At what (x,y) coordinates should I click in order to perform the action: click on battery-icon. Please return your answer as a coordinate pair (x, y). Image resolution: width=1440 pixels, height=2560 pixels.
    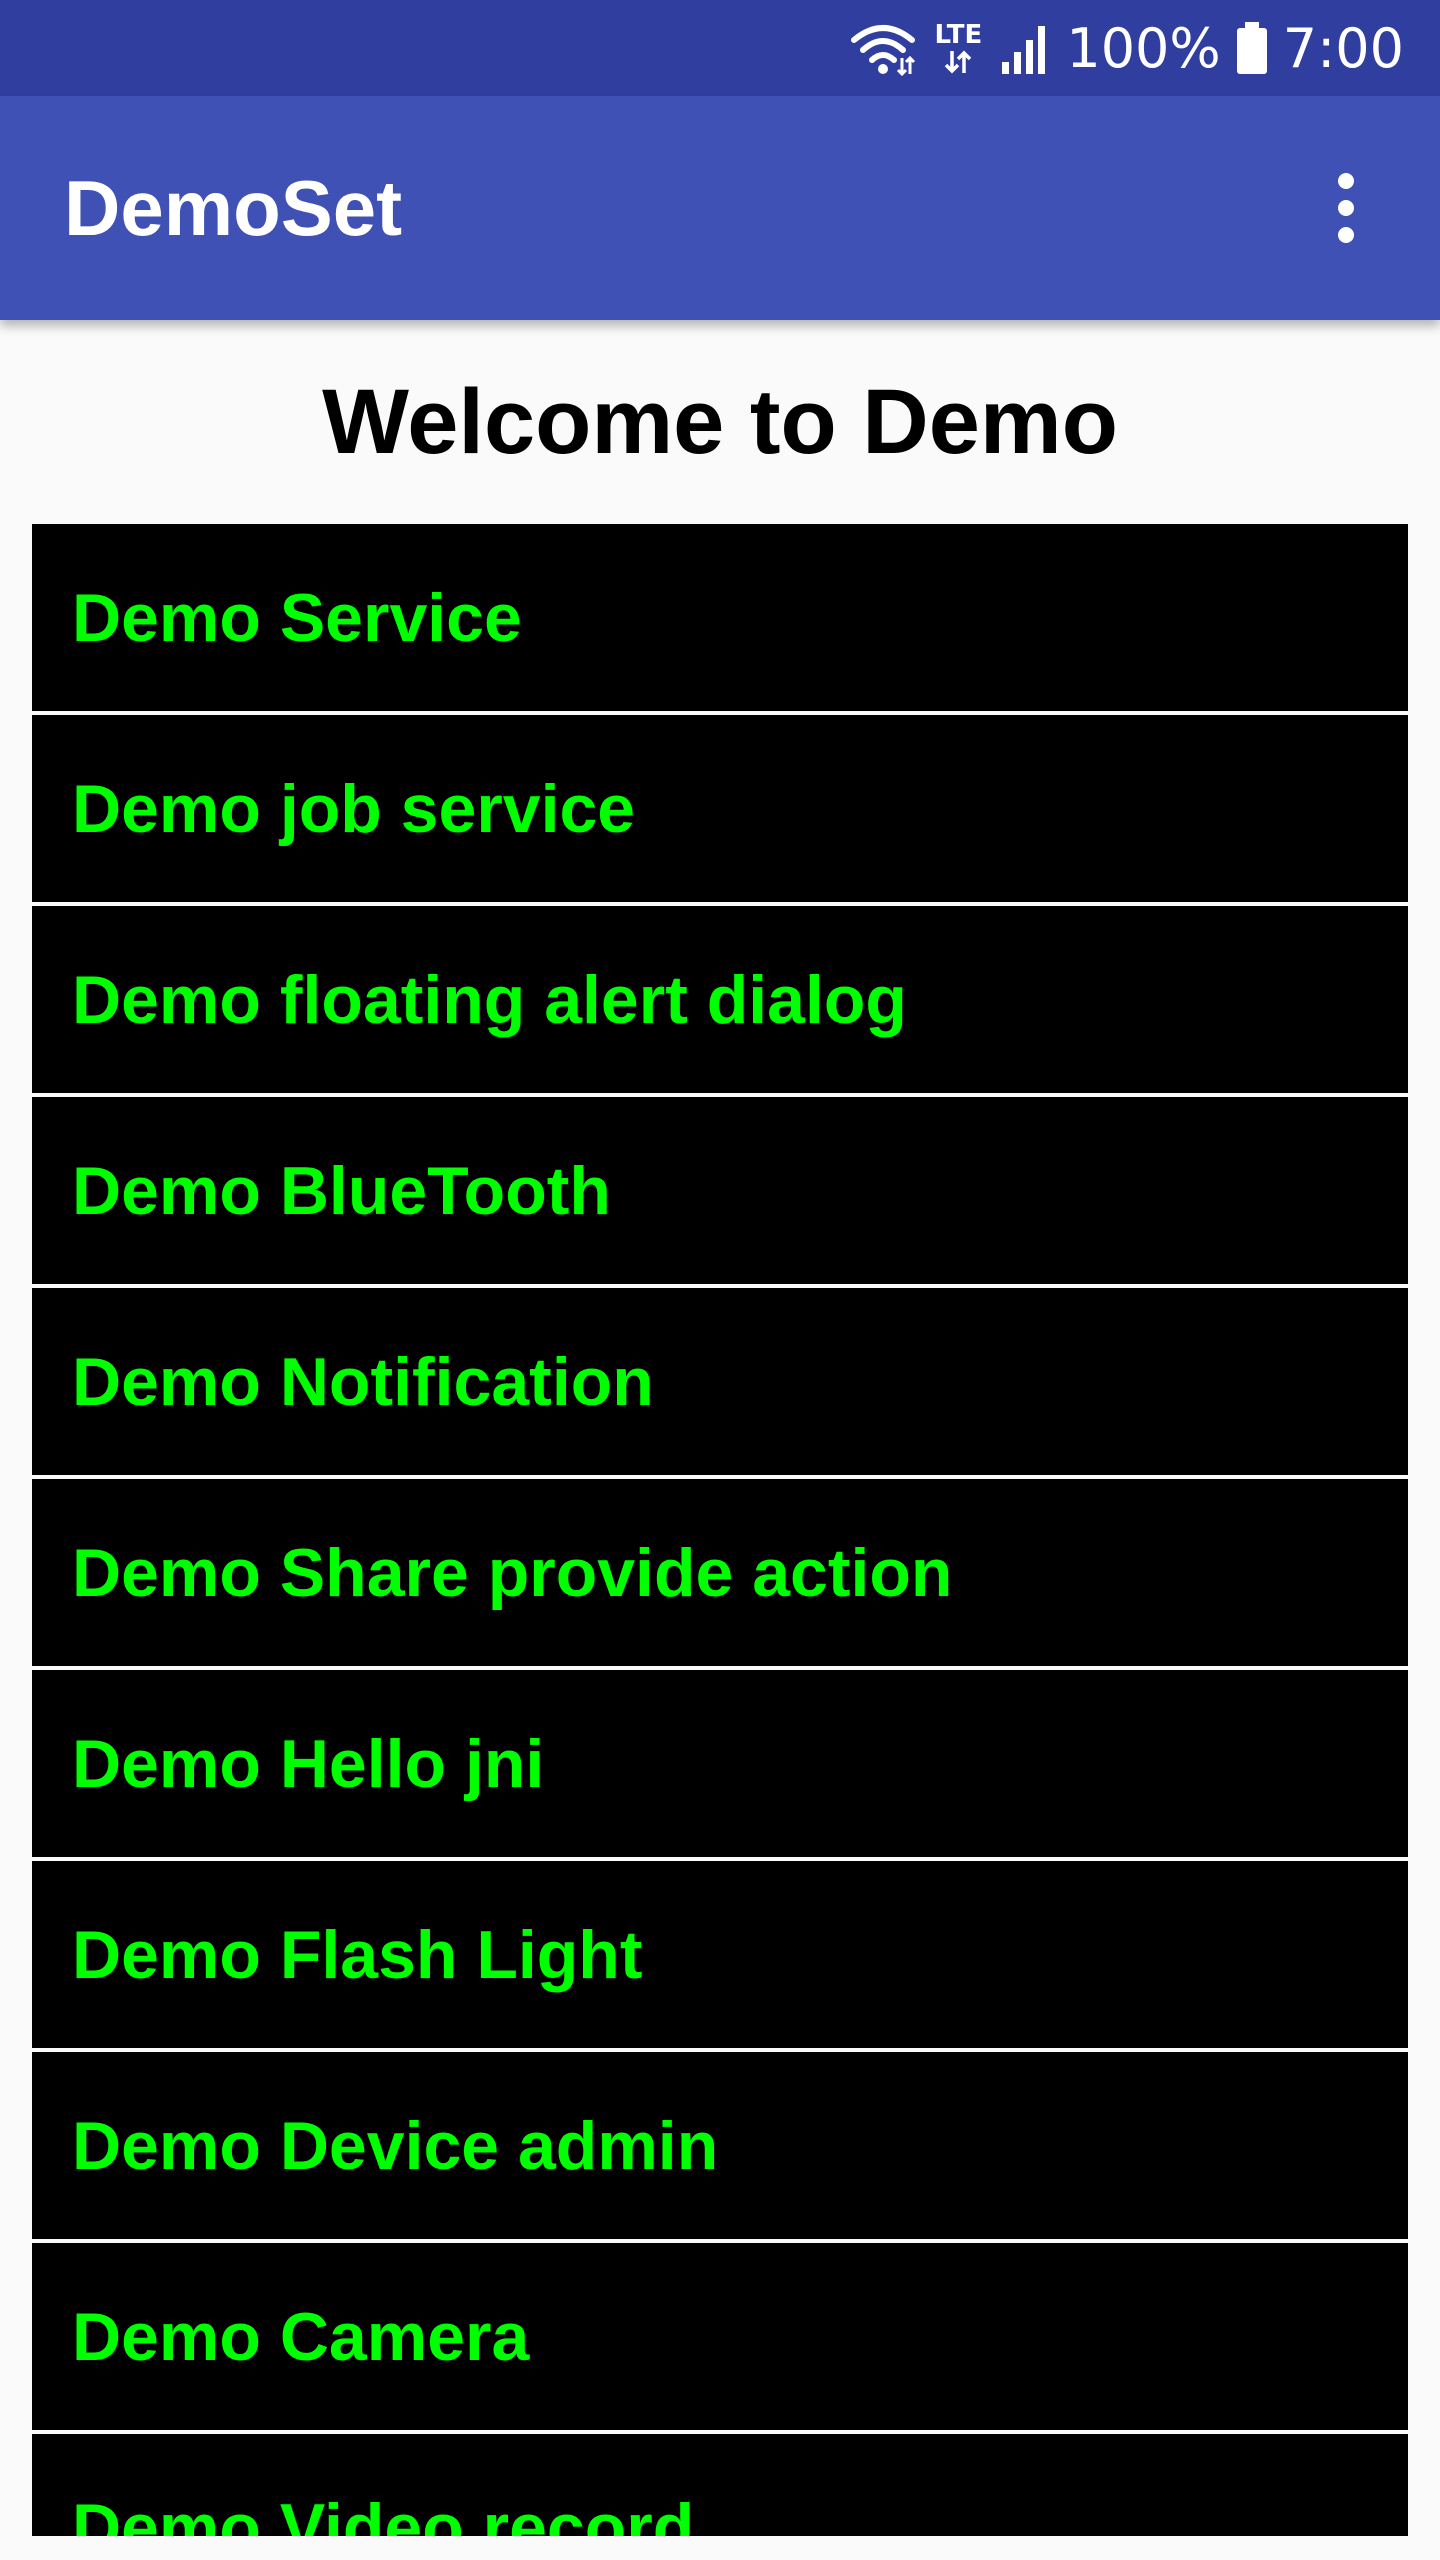
    Looking at the image, I should click on (1252, 48).